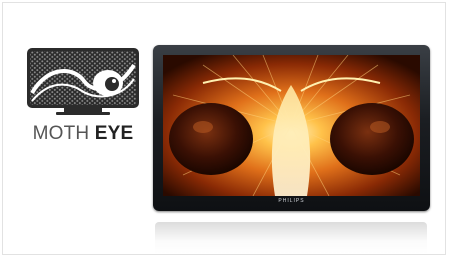 The width and height of the screenshot is (450, 259). I want to click on moth-eye-logo-icon, so click(83, 81).